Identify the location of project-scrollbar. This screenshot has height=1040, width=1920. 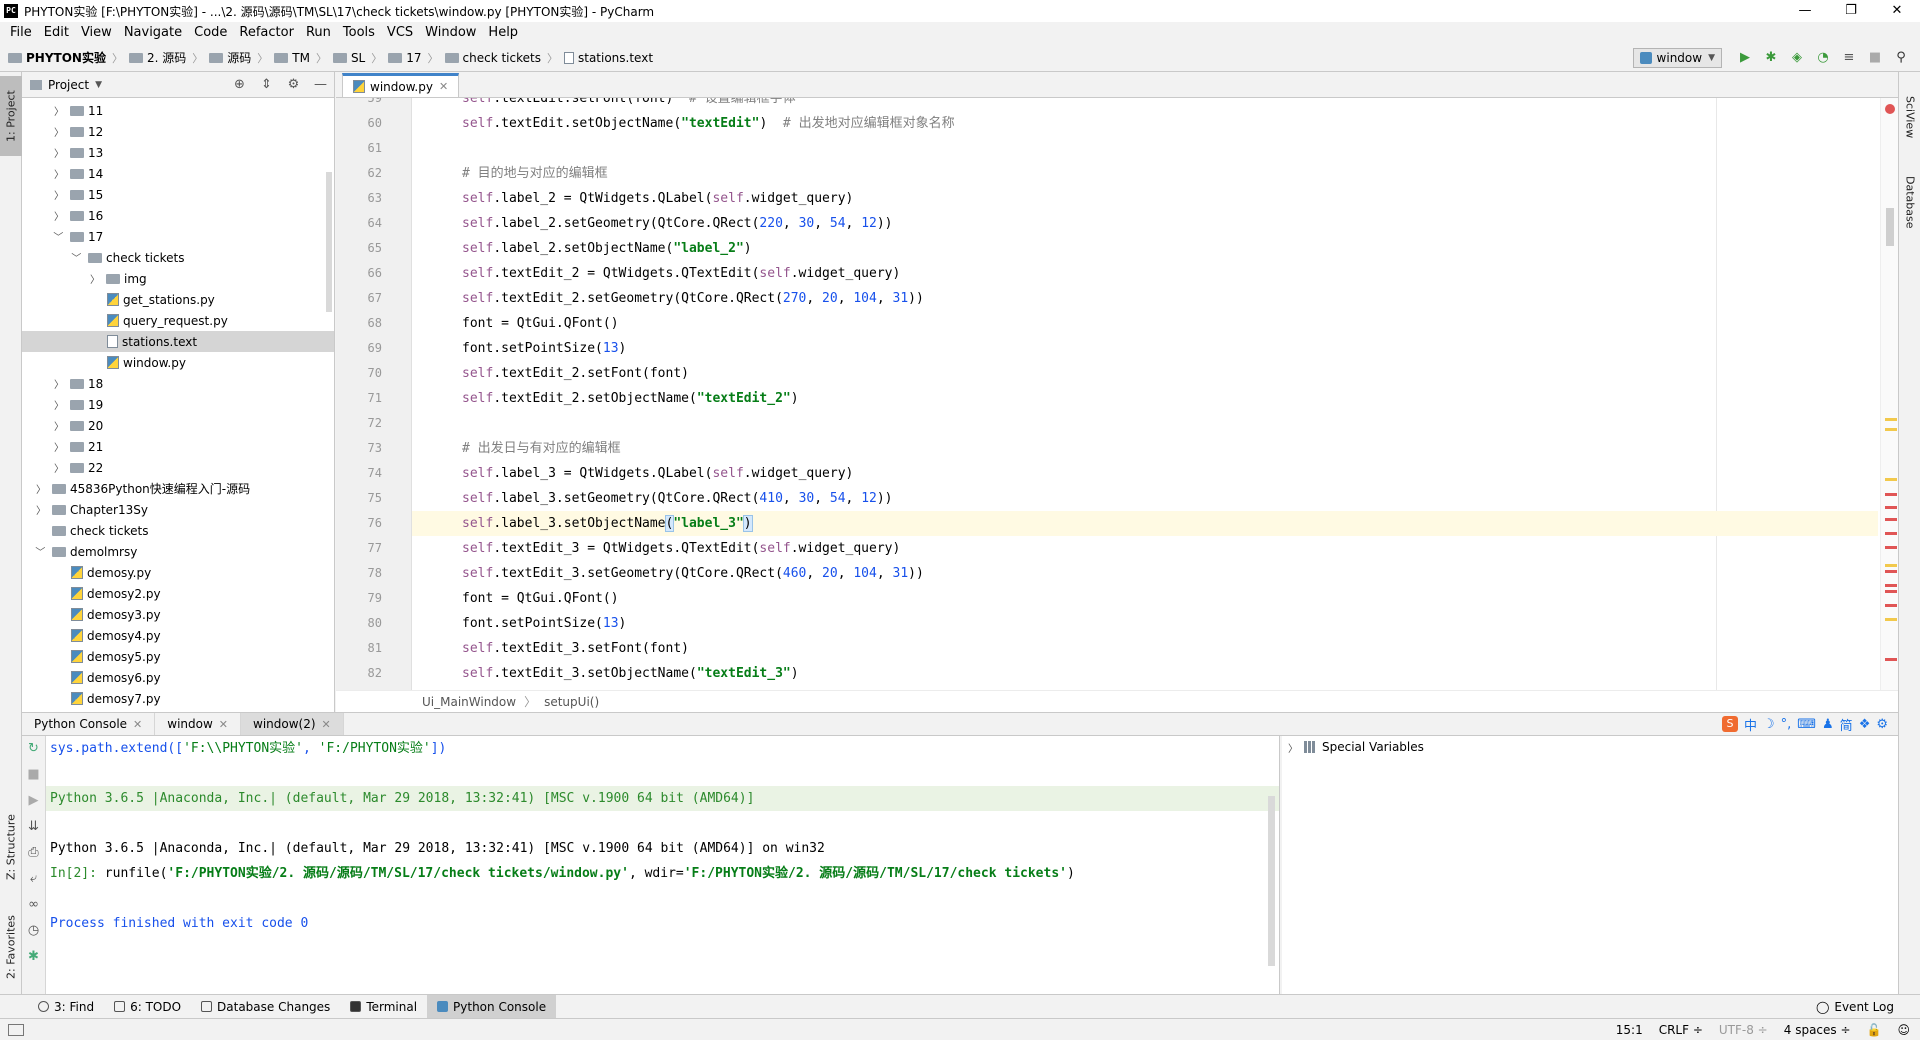
(329, 242).